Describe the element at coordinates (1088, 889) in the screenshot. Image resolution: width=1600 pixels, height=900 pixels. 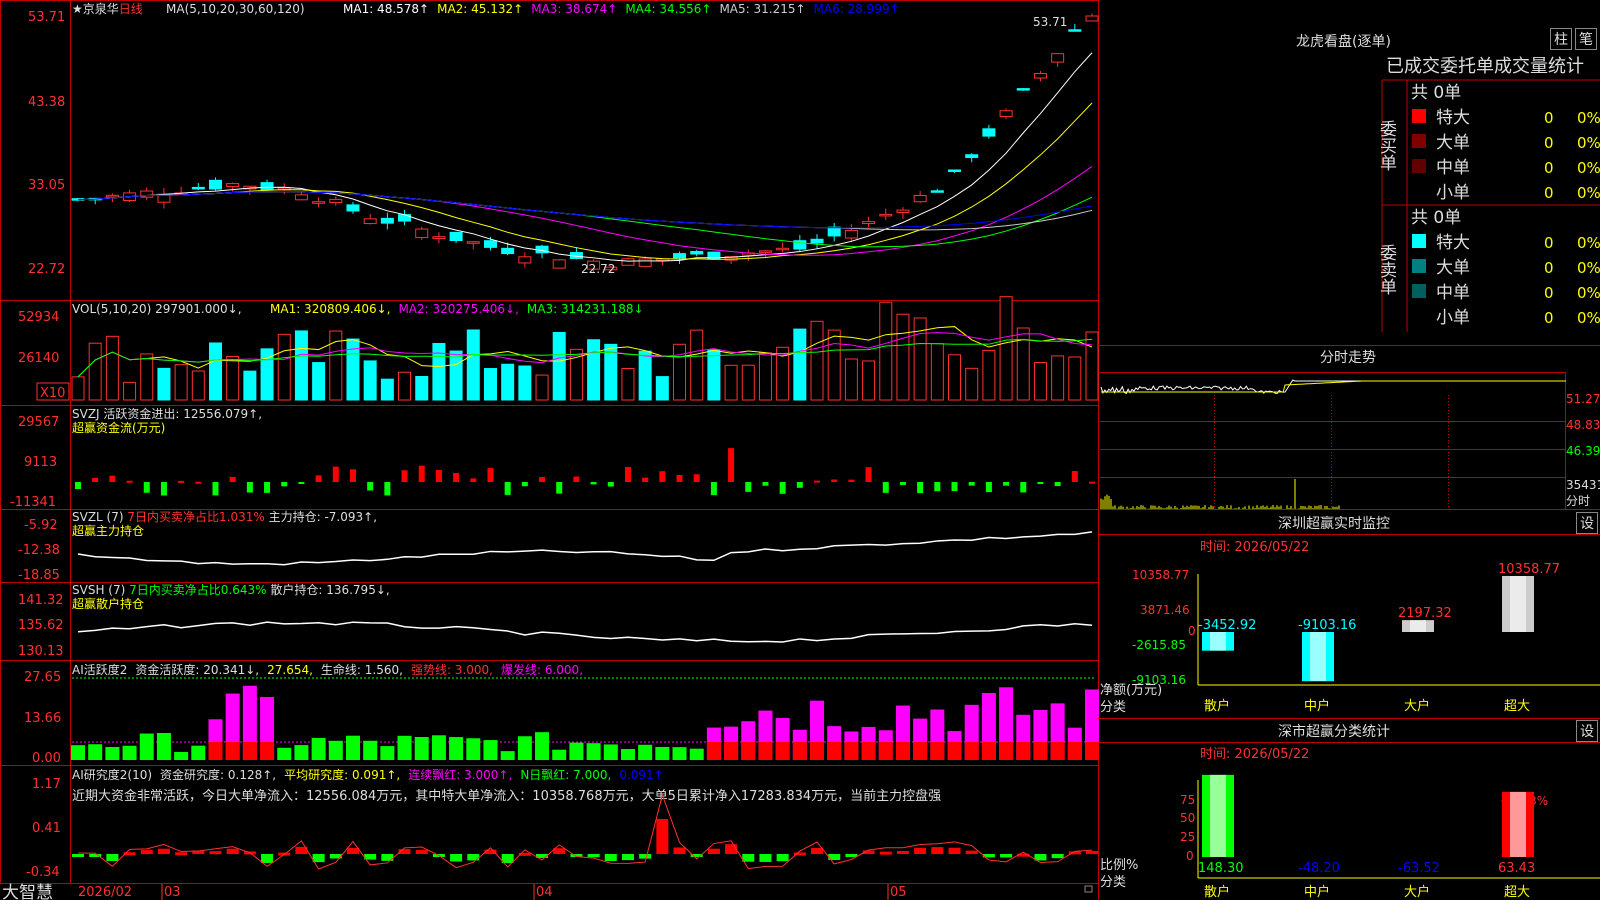
I see `lock-icon` at that location.